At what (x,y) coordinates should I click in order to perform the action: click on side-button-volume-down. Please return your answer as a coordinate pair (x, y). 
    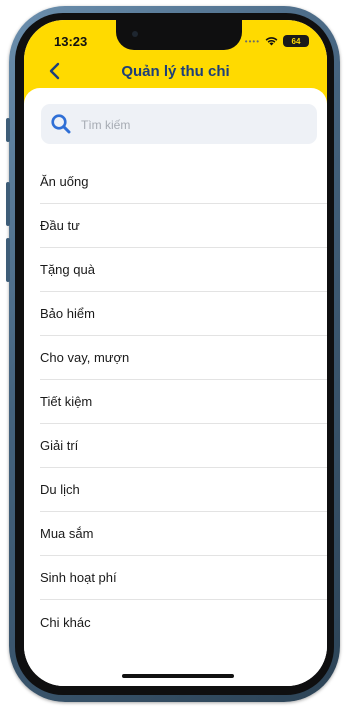
    Looking at the image, I should click on (8, 260).